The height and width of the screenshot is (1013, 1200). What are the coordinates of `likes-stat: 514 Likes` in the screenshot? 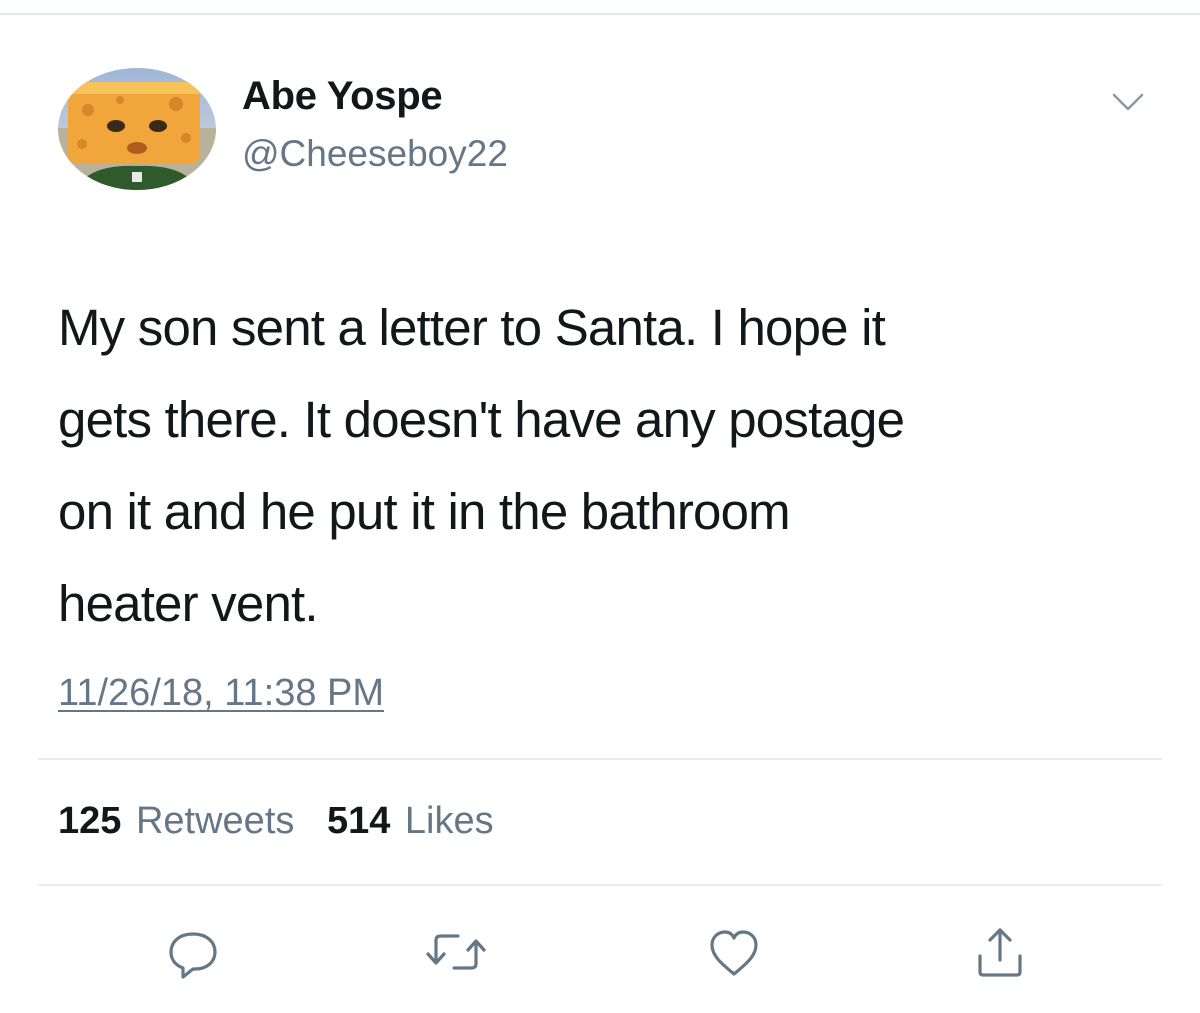 It's located at (410, 821).